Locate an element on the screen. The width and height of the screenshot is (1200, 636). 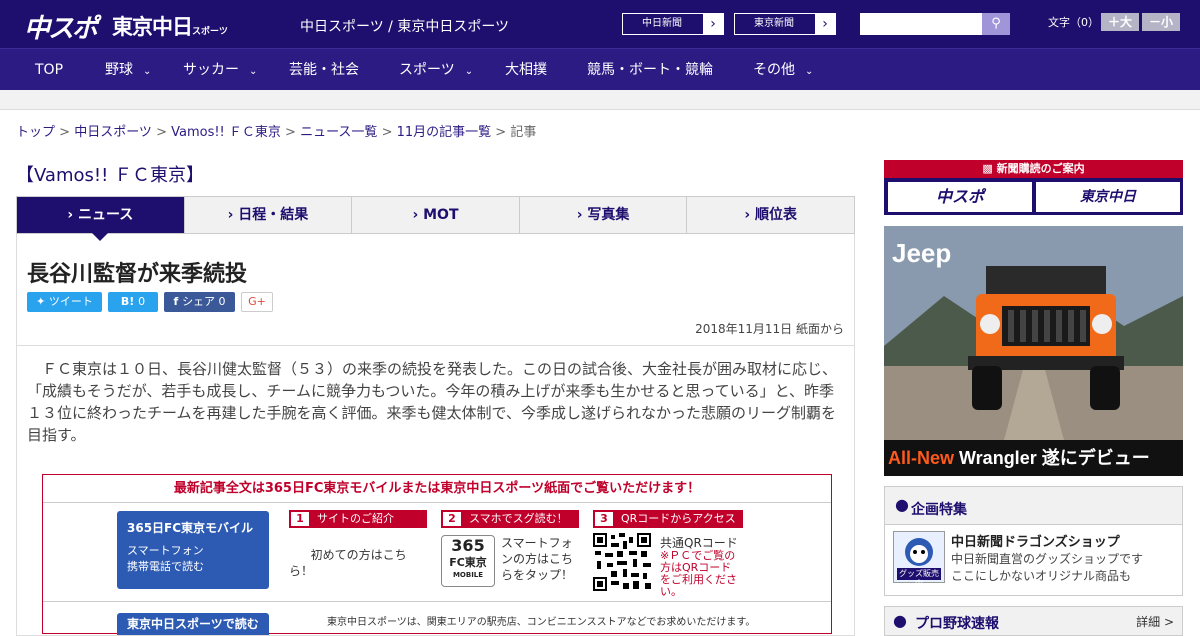
tweet-label: ツイート is located at coordinates (70, 301).